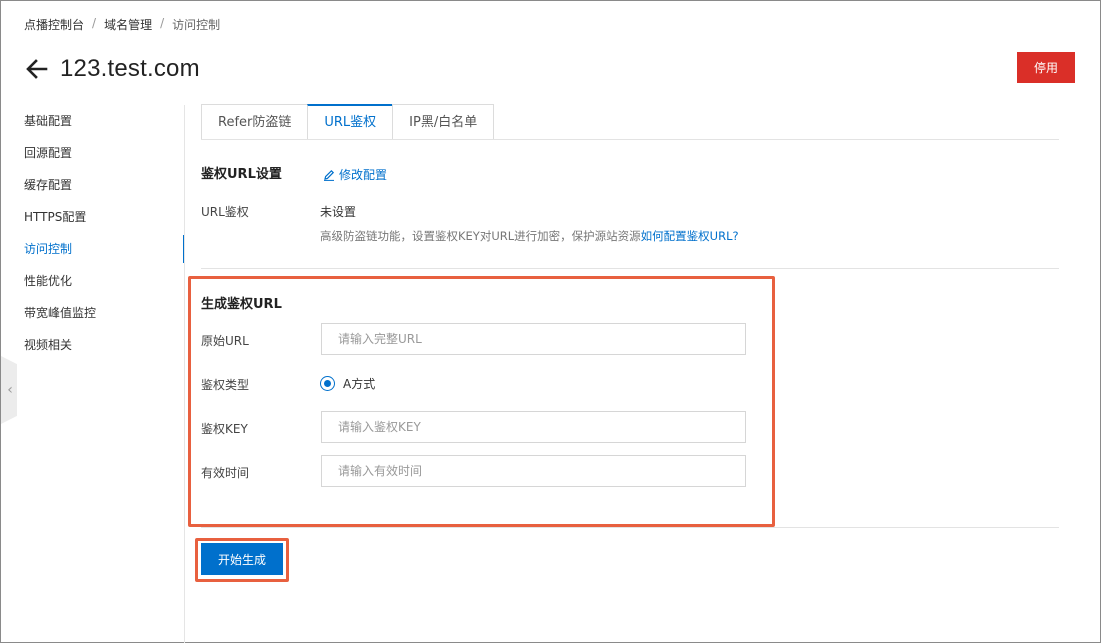 The width and height of the screenshot is (1101, 643). What do you see at coordinates (443, 122) in the screenshot?
I see `tab-ip-list: IP黑/白名单` at bounding box center [443, 122].